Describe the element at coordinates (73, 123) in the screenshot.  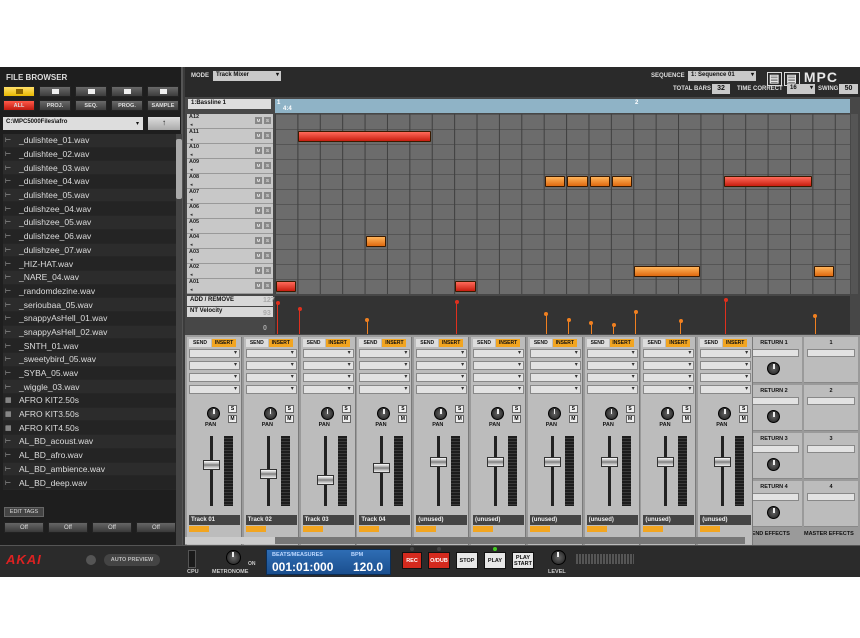
I see `path-dropdown: C:\MPC5000Files\afro` at that location.